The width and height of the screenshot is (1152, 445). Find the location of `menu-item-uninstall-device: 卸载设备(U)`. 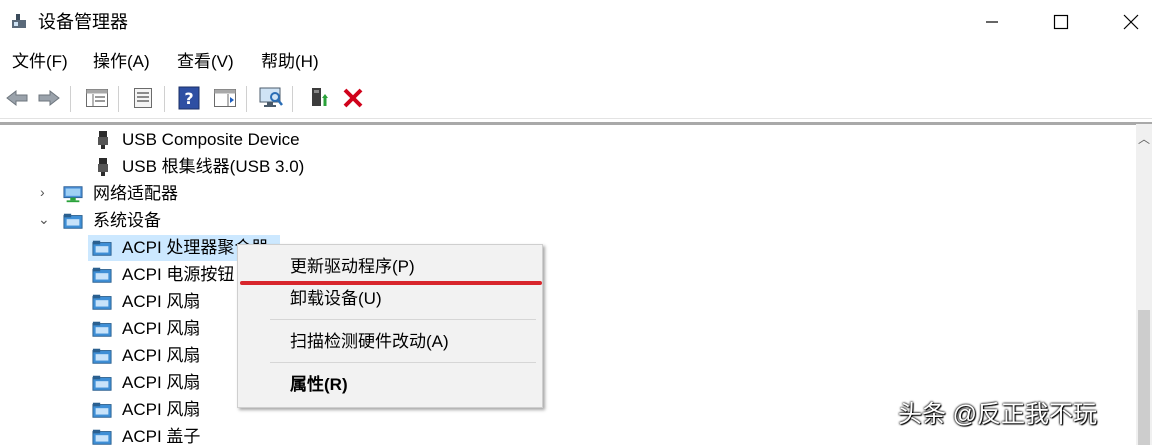

menu-item-uninstall-device: 卸载设备(U) is located at coordinates (336, 299).